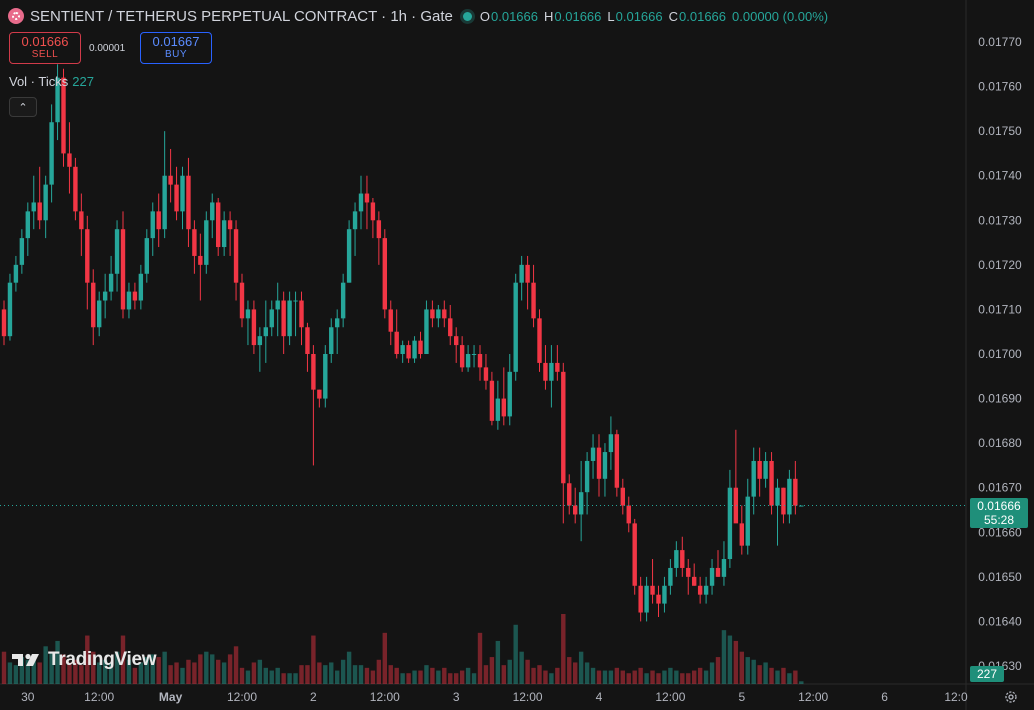 The width and height of the screenshot is (1034, 710). Describe the element at coordinates (573, 16) in the screenshot. I see `ohlc-high: H0.01666` at that location.